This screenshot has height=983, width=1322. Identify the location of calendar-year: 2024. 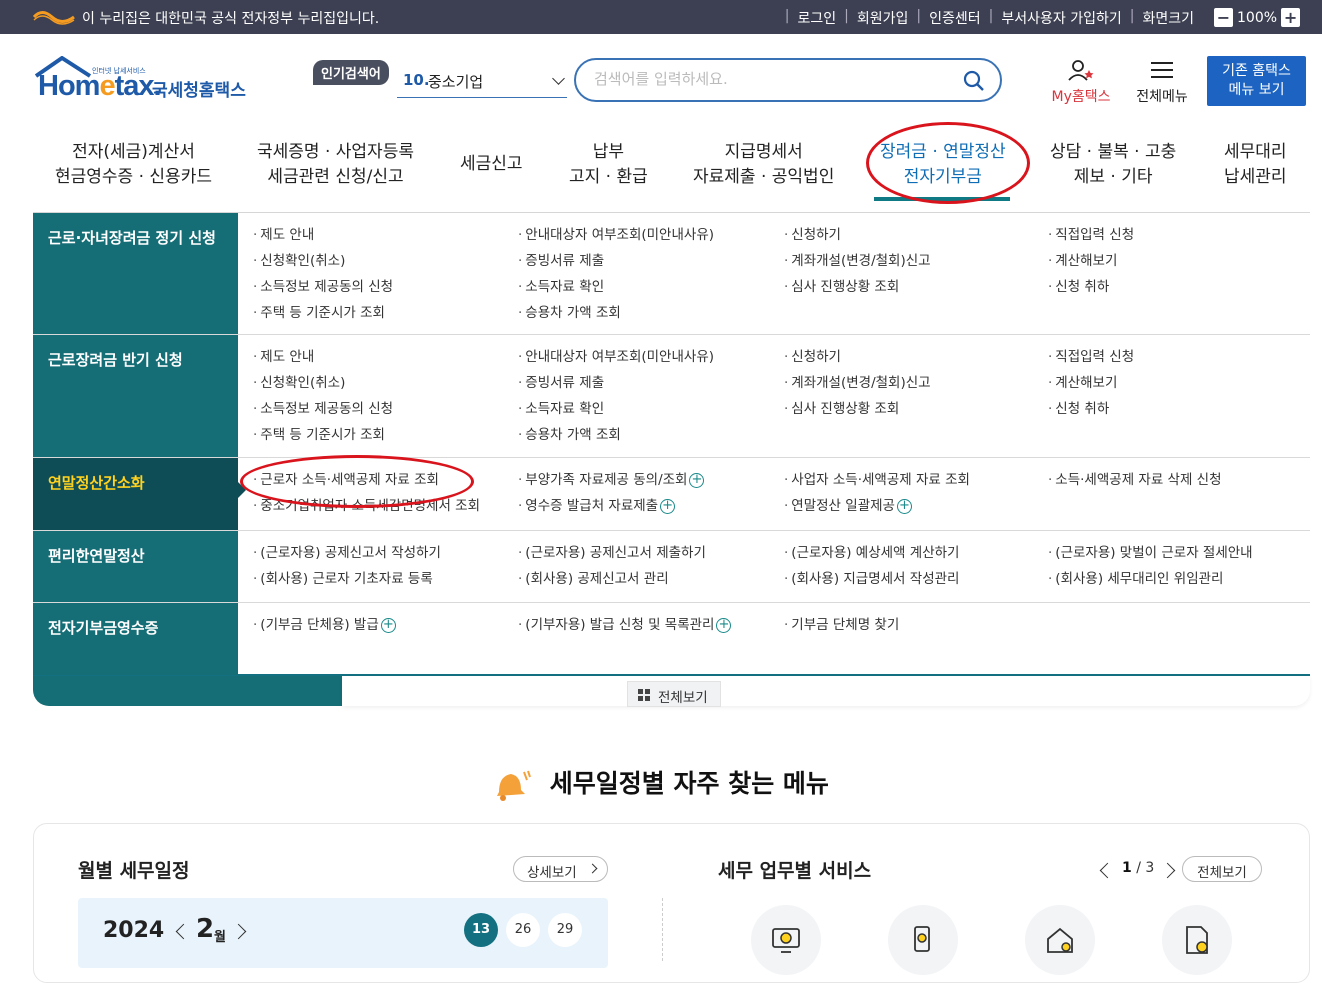
(134, 930).